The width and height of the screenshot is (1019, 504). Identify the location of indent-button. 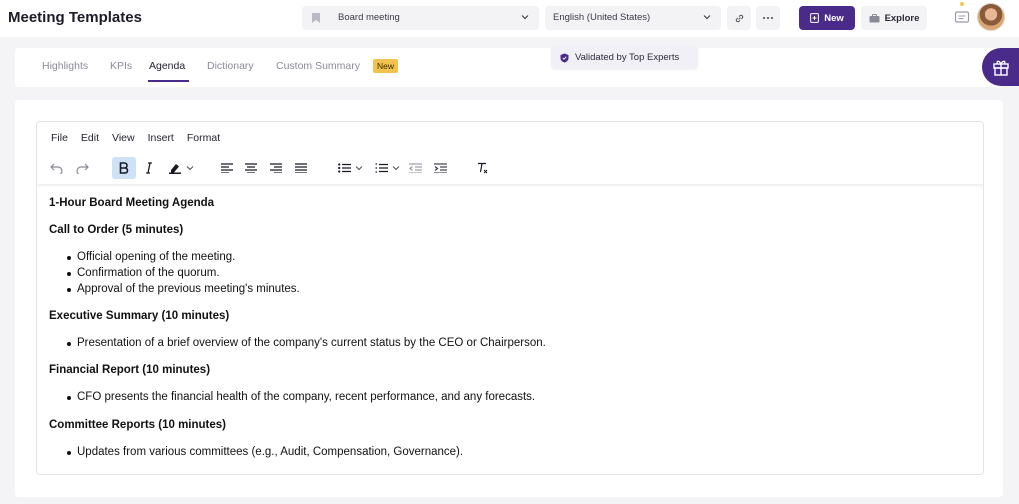
(440, 168).